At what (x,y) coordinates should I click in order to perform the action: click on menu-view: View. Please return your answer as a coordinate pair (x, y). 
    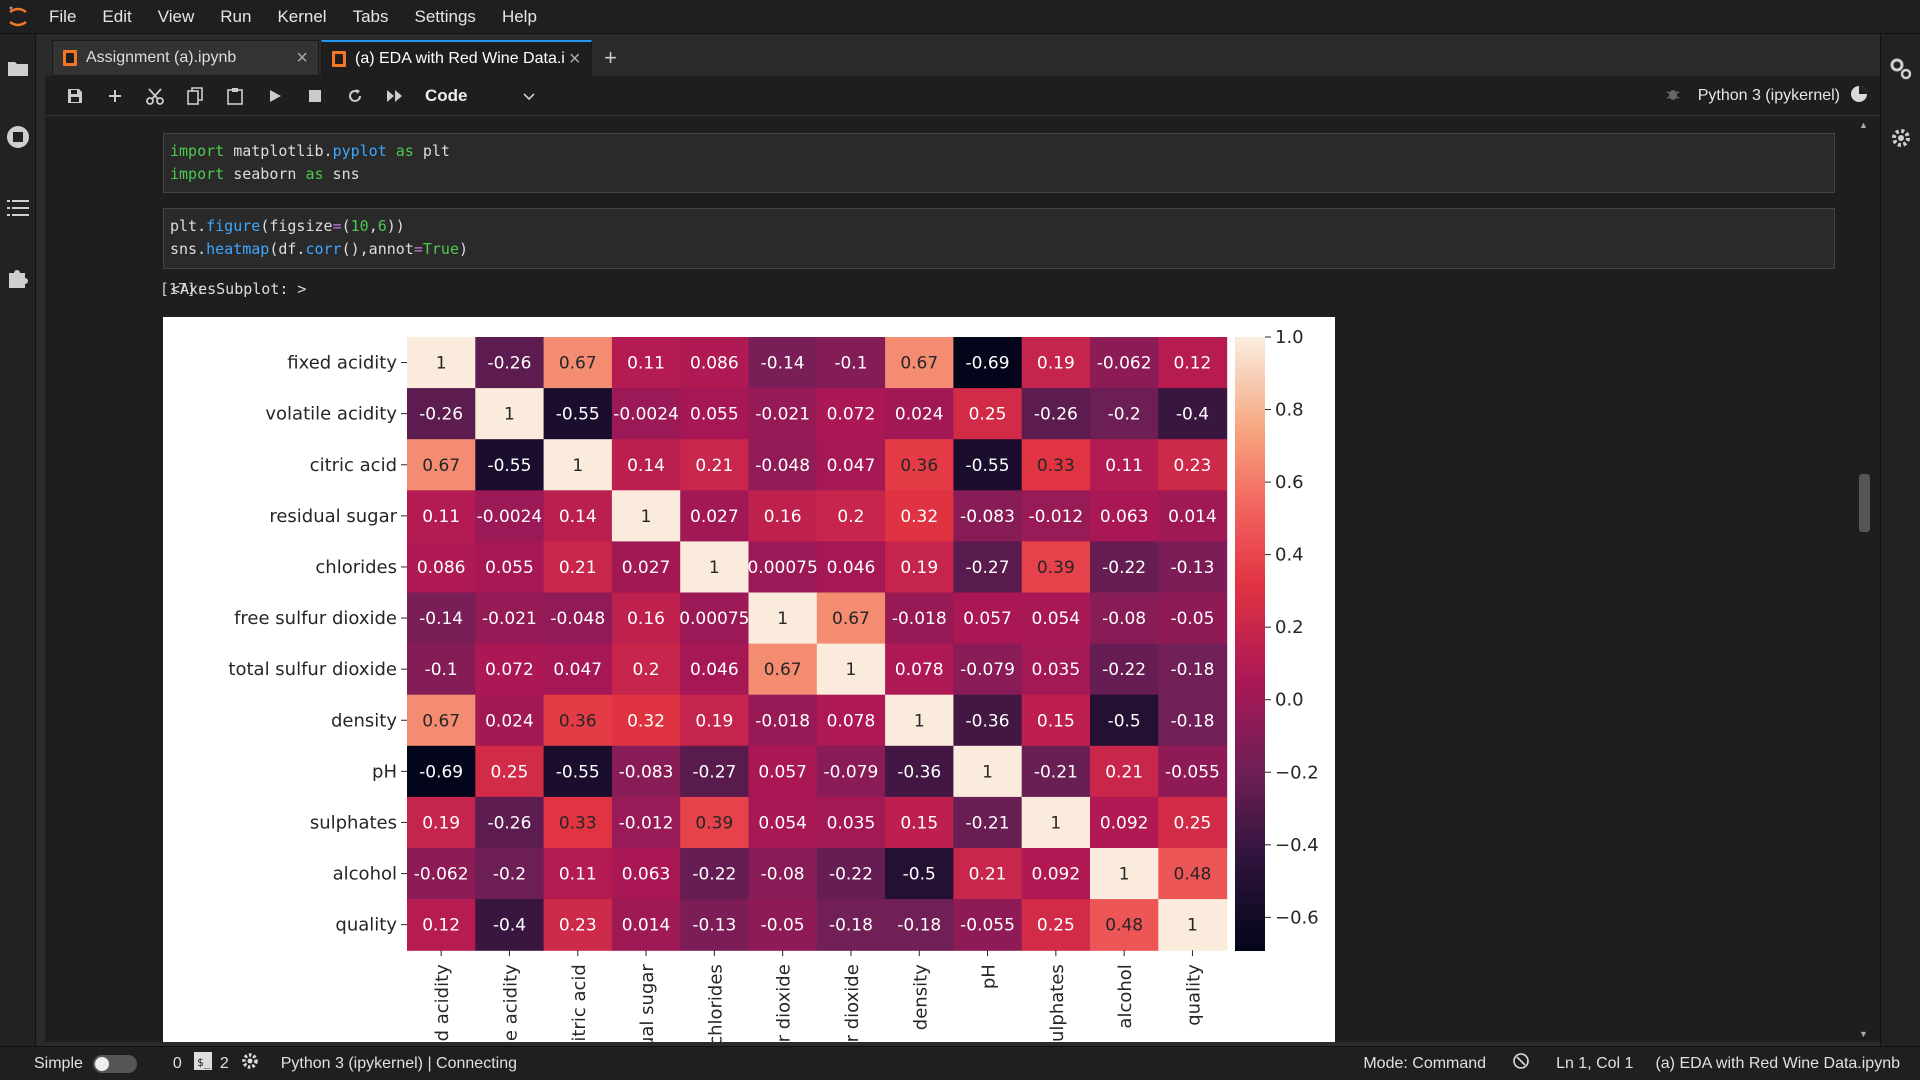
    Looking at the image, I should click on (176, 17).